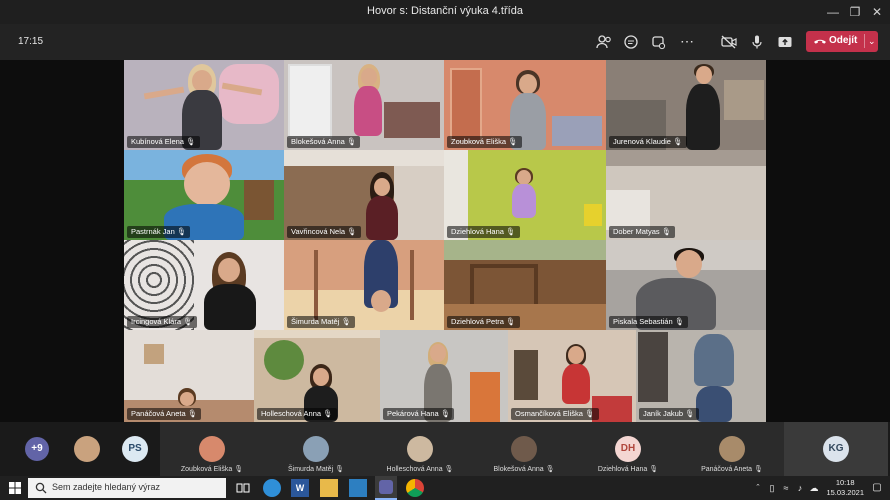 The image size is (890, 500). I want to click on avatar: DH, so click(628, 449).